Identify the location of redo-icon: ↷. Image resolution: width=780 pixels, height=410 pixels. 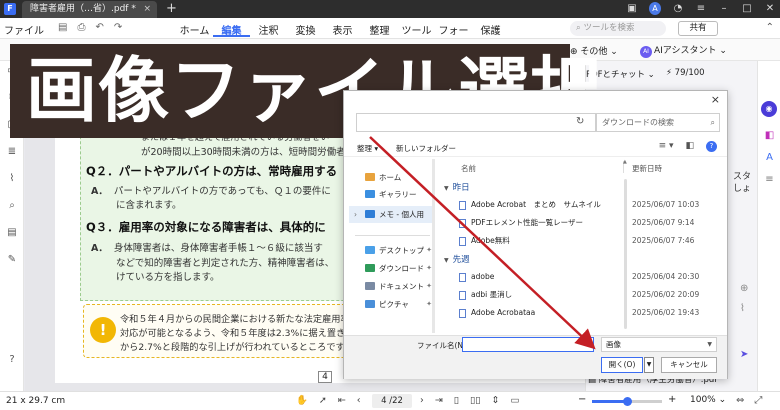
(118, 27).